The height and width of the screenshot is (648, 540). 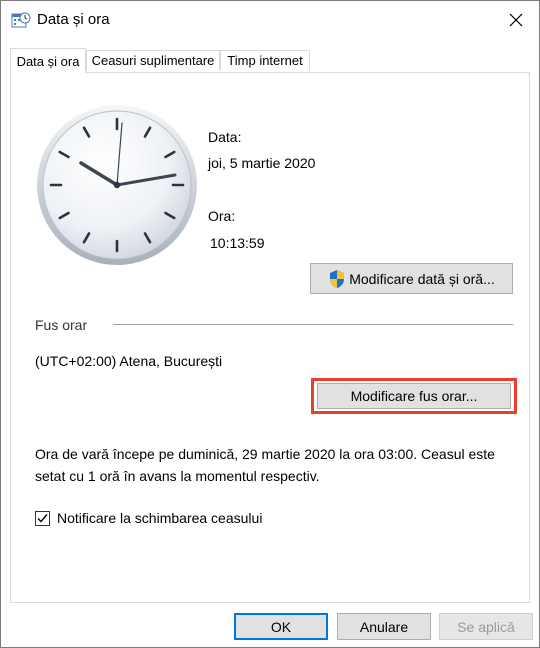 I want to click on close-button, so click(x=516, y=20).